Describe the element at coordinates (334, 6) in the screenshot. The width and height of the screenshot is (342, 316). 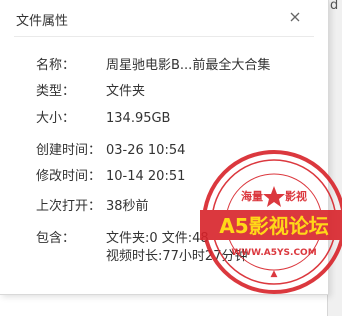
I see `background-text: d` at that location.